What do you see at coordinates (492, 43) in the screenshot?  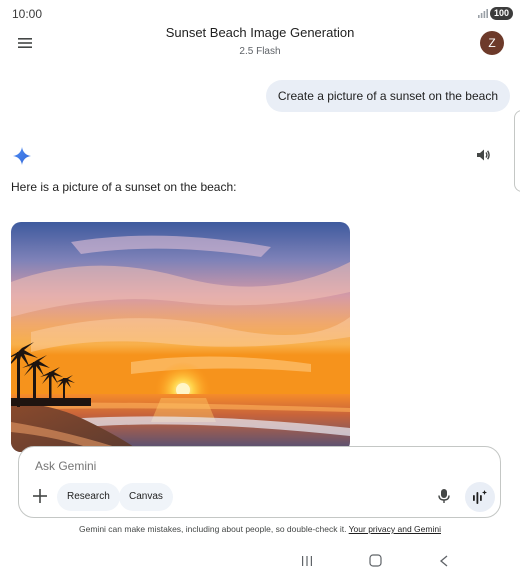 I see `avatar: Z` at bounding box center [492, 43].